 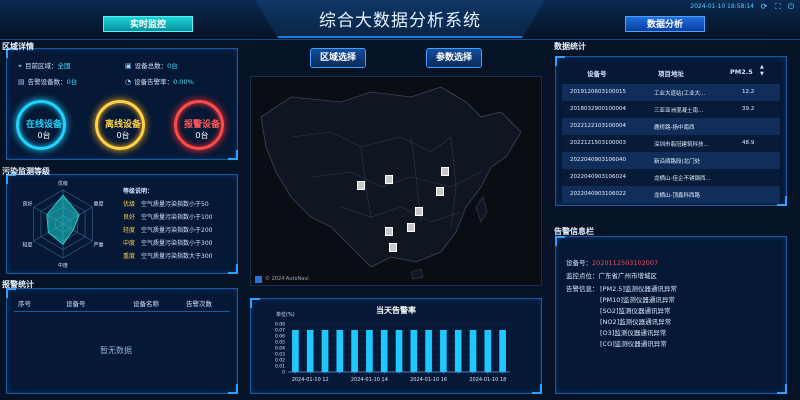 I want to click on level-name: 轻度, so click(x=129, y=230).